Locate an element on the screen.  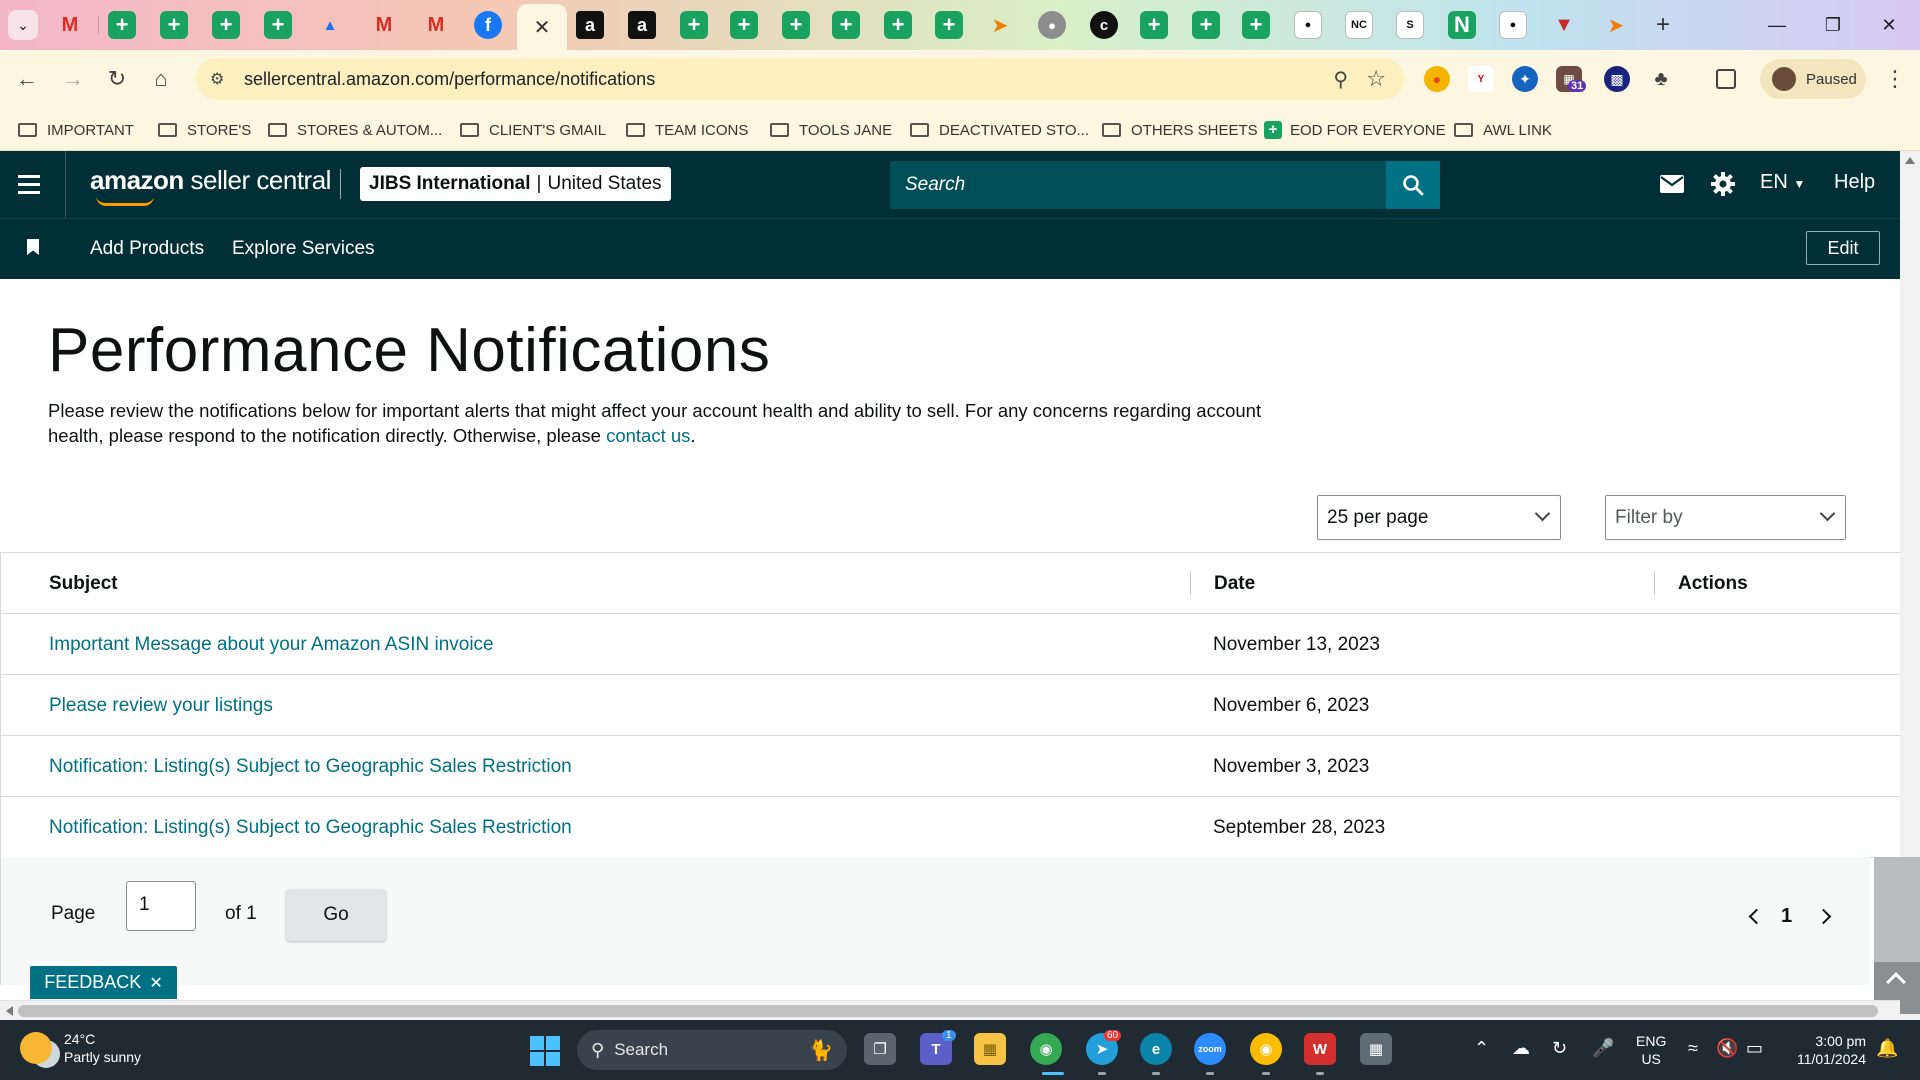
extension-icon: ● is located at coordinates (1437, 79).